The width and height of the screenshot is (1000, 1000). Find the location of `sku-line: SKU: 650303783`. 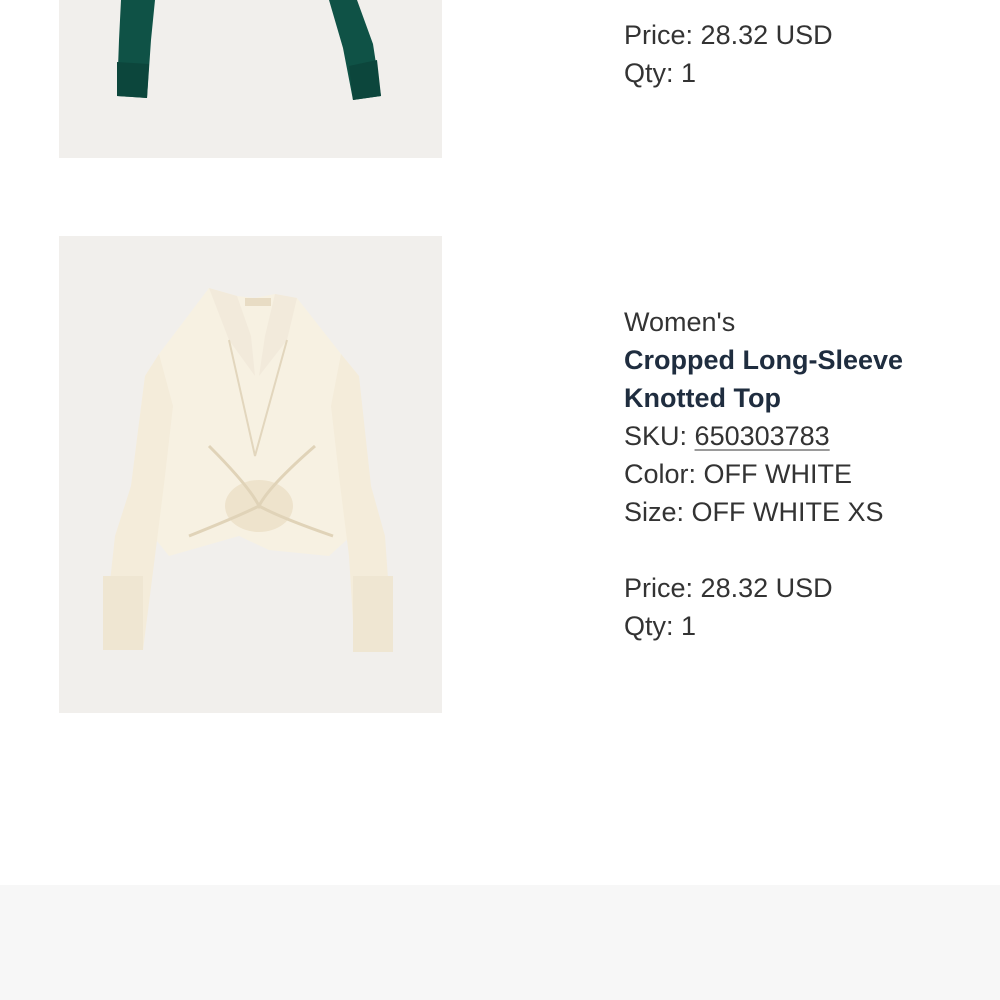

sku-line: SKU: 650303783 is located at coordinates (804, 436).